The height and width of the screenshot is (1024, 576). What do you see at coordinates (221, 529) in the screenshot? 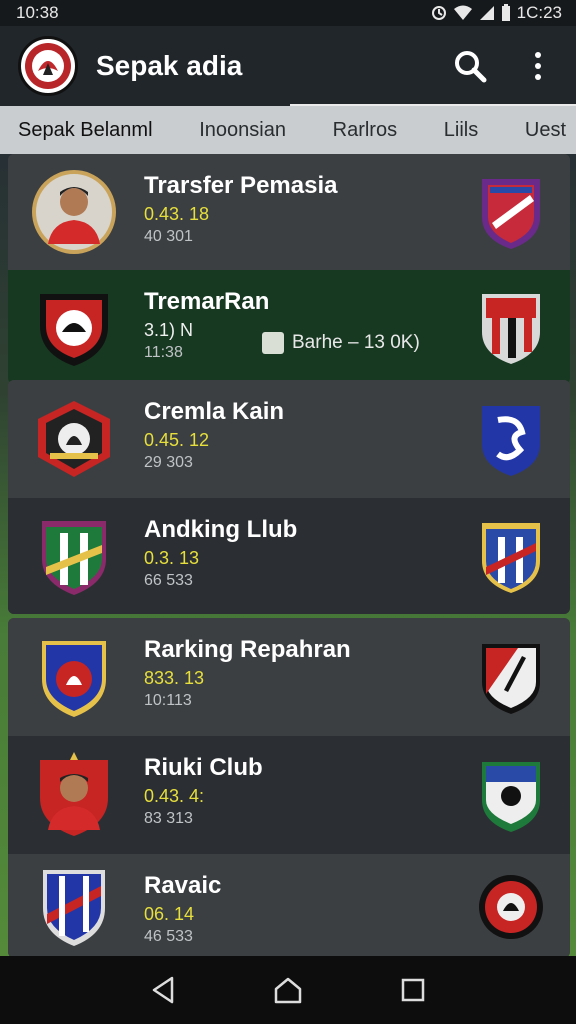
I see `list-item-title: Andking Llub` at bounding box center [221, 529].